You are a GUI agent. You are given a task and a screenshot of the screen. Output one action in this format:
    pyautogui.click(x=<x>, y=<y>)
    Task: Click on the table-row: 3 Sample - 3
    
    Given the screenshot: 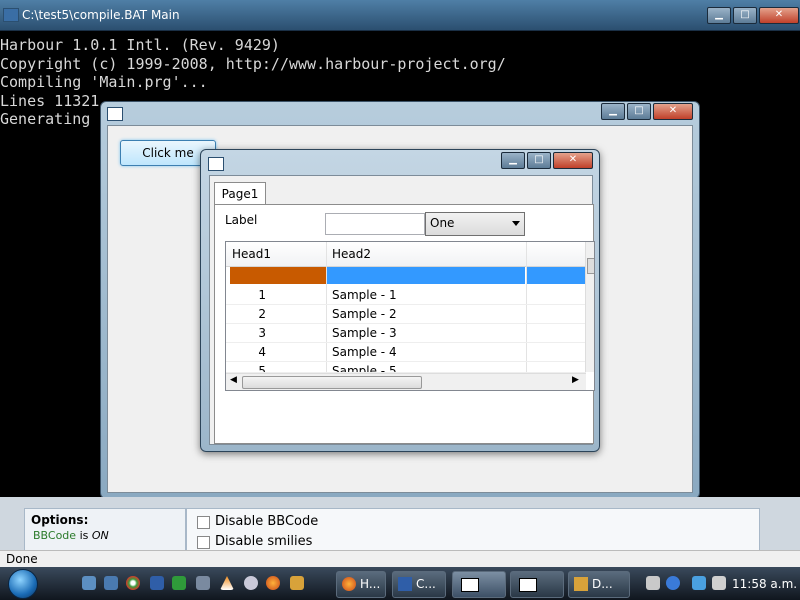 What is the action you would take?
    pyautogui.click(x=406, y=333)
    